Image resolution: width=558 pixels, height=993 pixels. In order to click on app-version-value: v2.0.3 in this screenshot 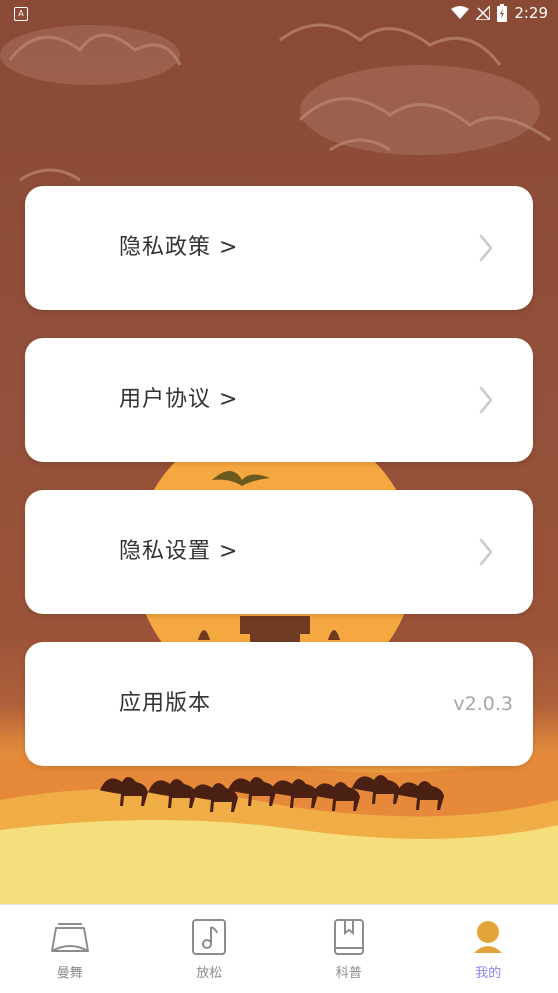, I will do `click(483, 704)`.